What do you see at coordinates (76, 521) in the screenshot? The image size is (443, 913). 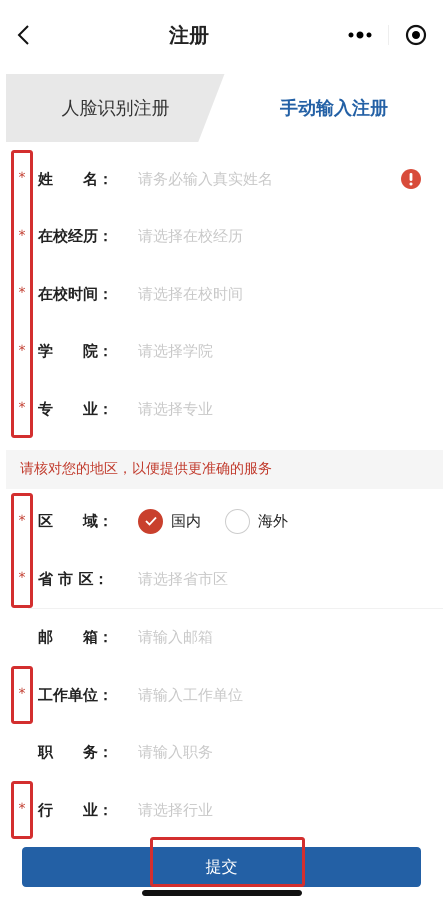 I see `field-label: 区 域：` at bounding box center [76, 521].